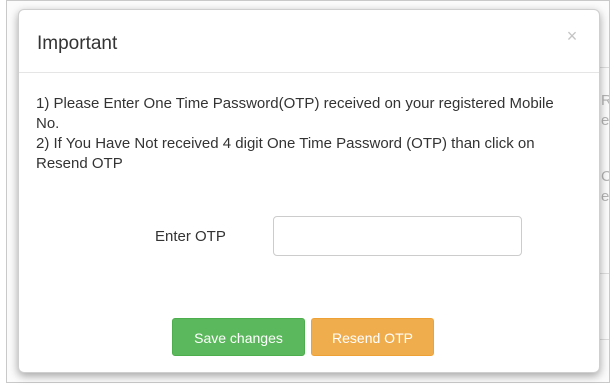 Image resolution: width=614 pixels, height=385 pixels. What do you see at coordinates (372, 337) in the screenshot?
I see `resend-otp-button: Resend OTP` at bounding box center [372, 337].